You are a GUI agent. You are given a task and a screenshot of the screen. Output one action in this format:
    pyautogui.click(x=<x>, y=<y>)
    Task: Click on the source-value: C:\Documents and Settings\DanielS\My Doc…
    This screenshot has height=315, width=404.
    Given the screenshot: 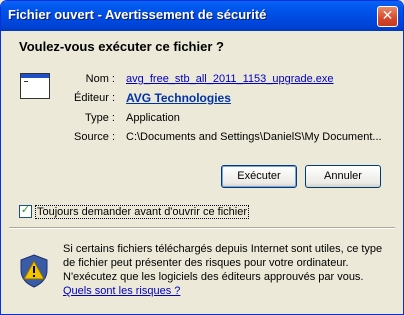 What is the action you would take?
    pyautogui.click(x=254, y=137)
    